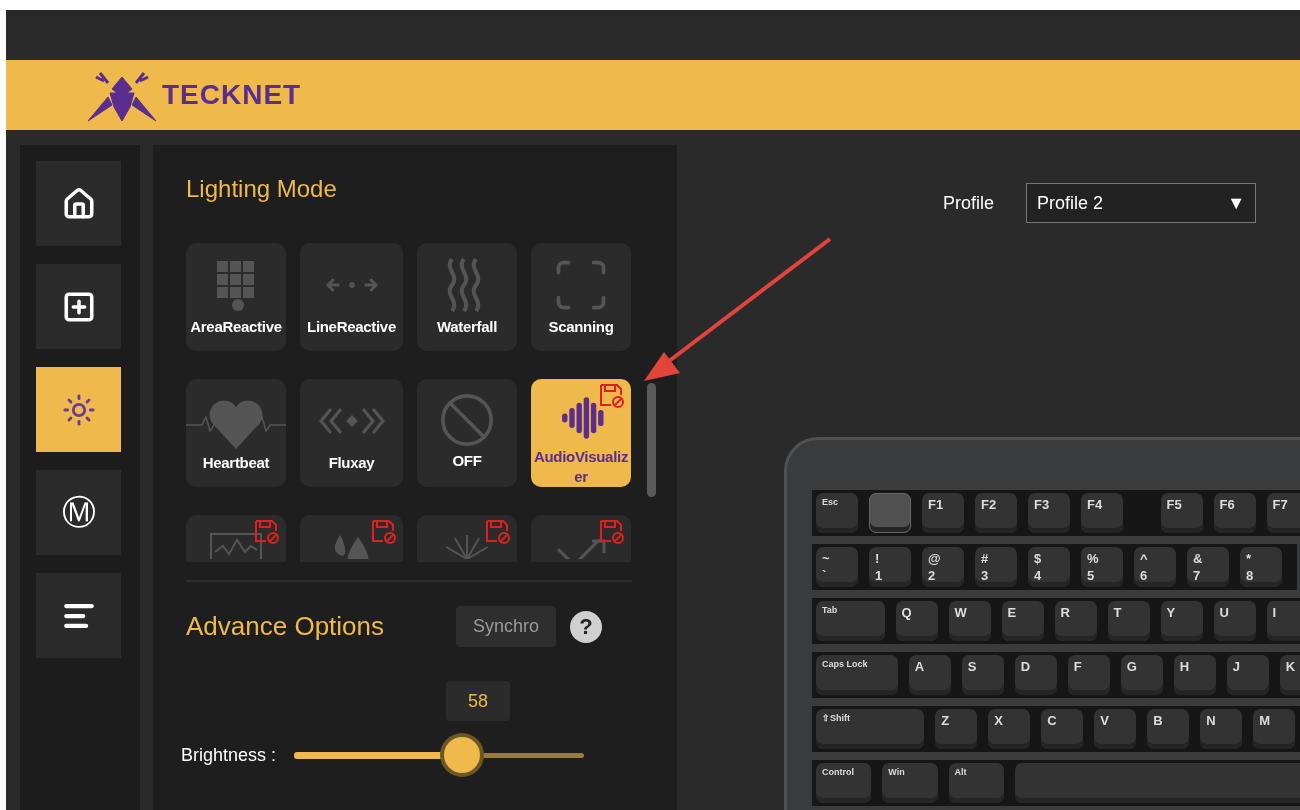 This screenshot has height=810, width=1300. I want to click on double-arrow-icon, so click(351, 285).